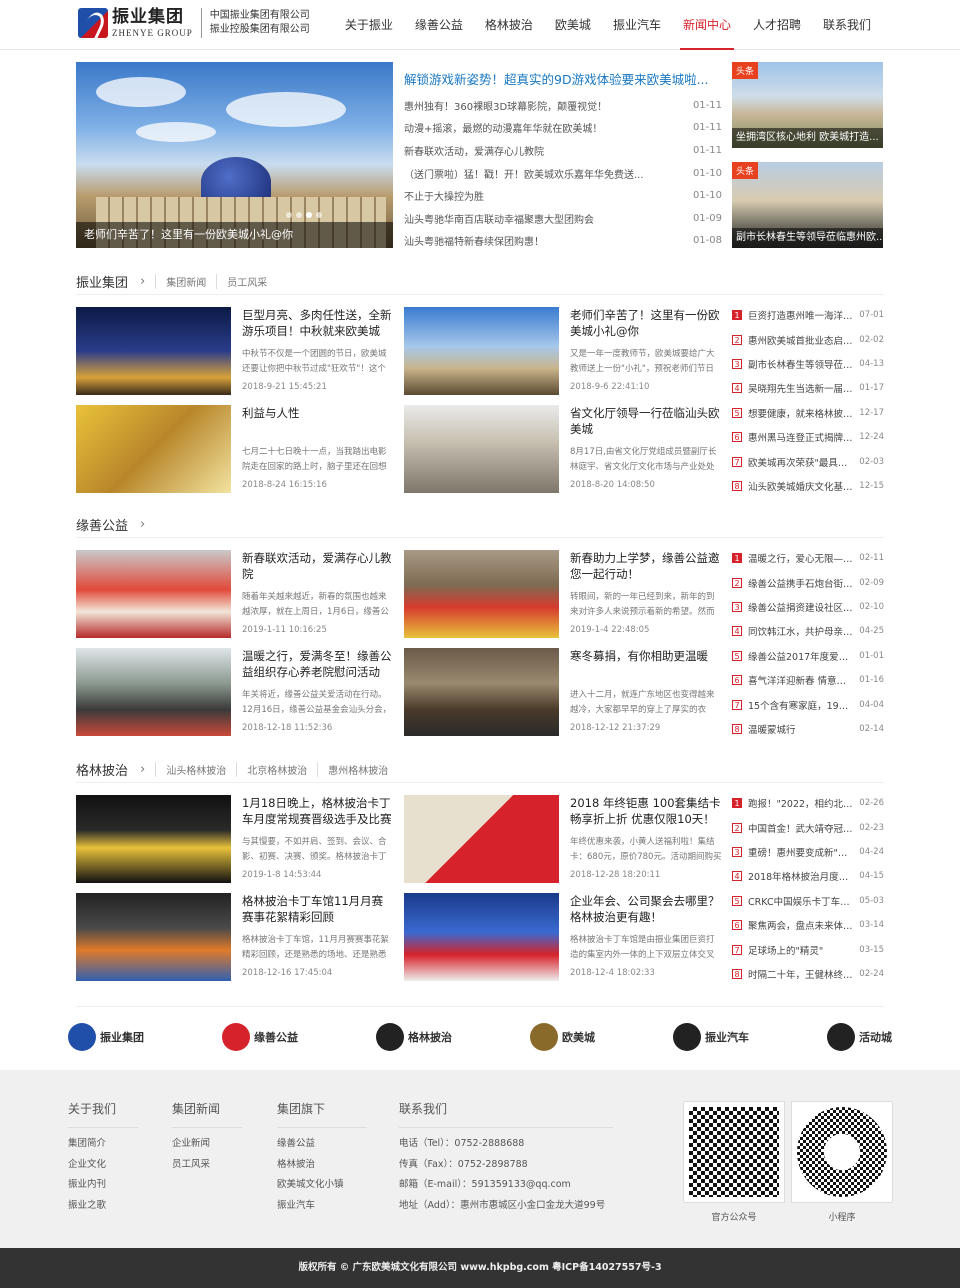 This screenshot has width=960, height=1288. I want to click on footer-link: 员工风采, so click(207, 1165).